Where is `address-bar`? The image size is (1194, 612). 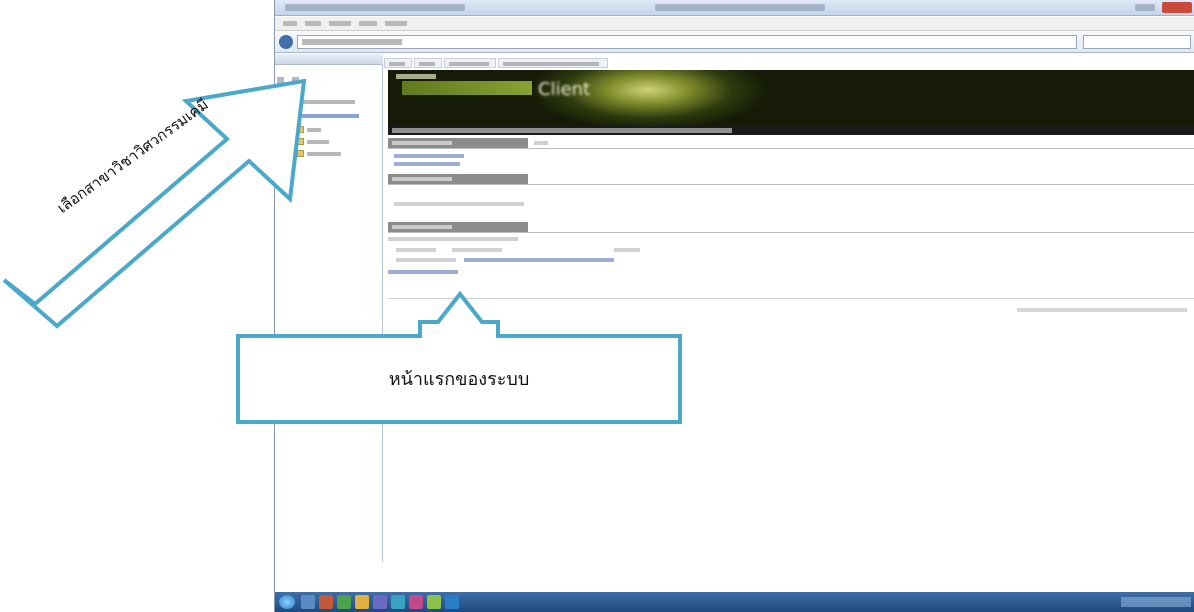
address-bar is located at coordinates (734, 42).